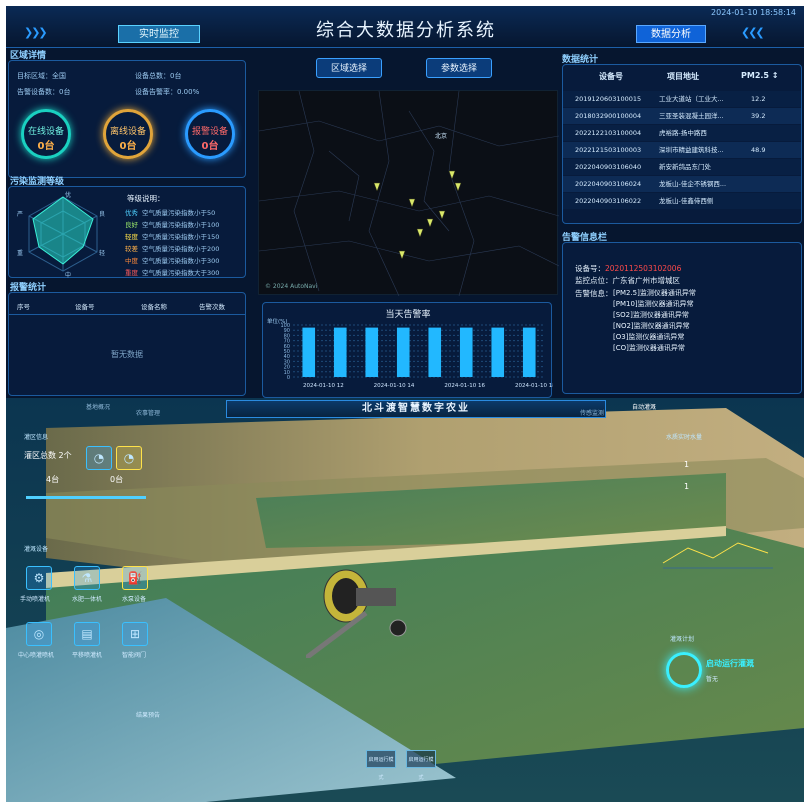 The image size is (810, 810). Describe the element at coordinates (288, 378) in the screenshot. I see `y-tick-label: 0` at that location.